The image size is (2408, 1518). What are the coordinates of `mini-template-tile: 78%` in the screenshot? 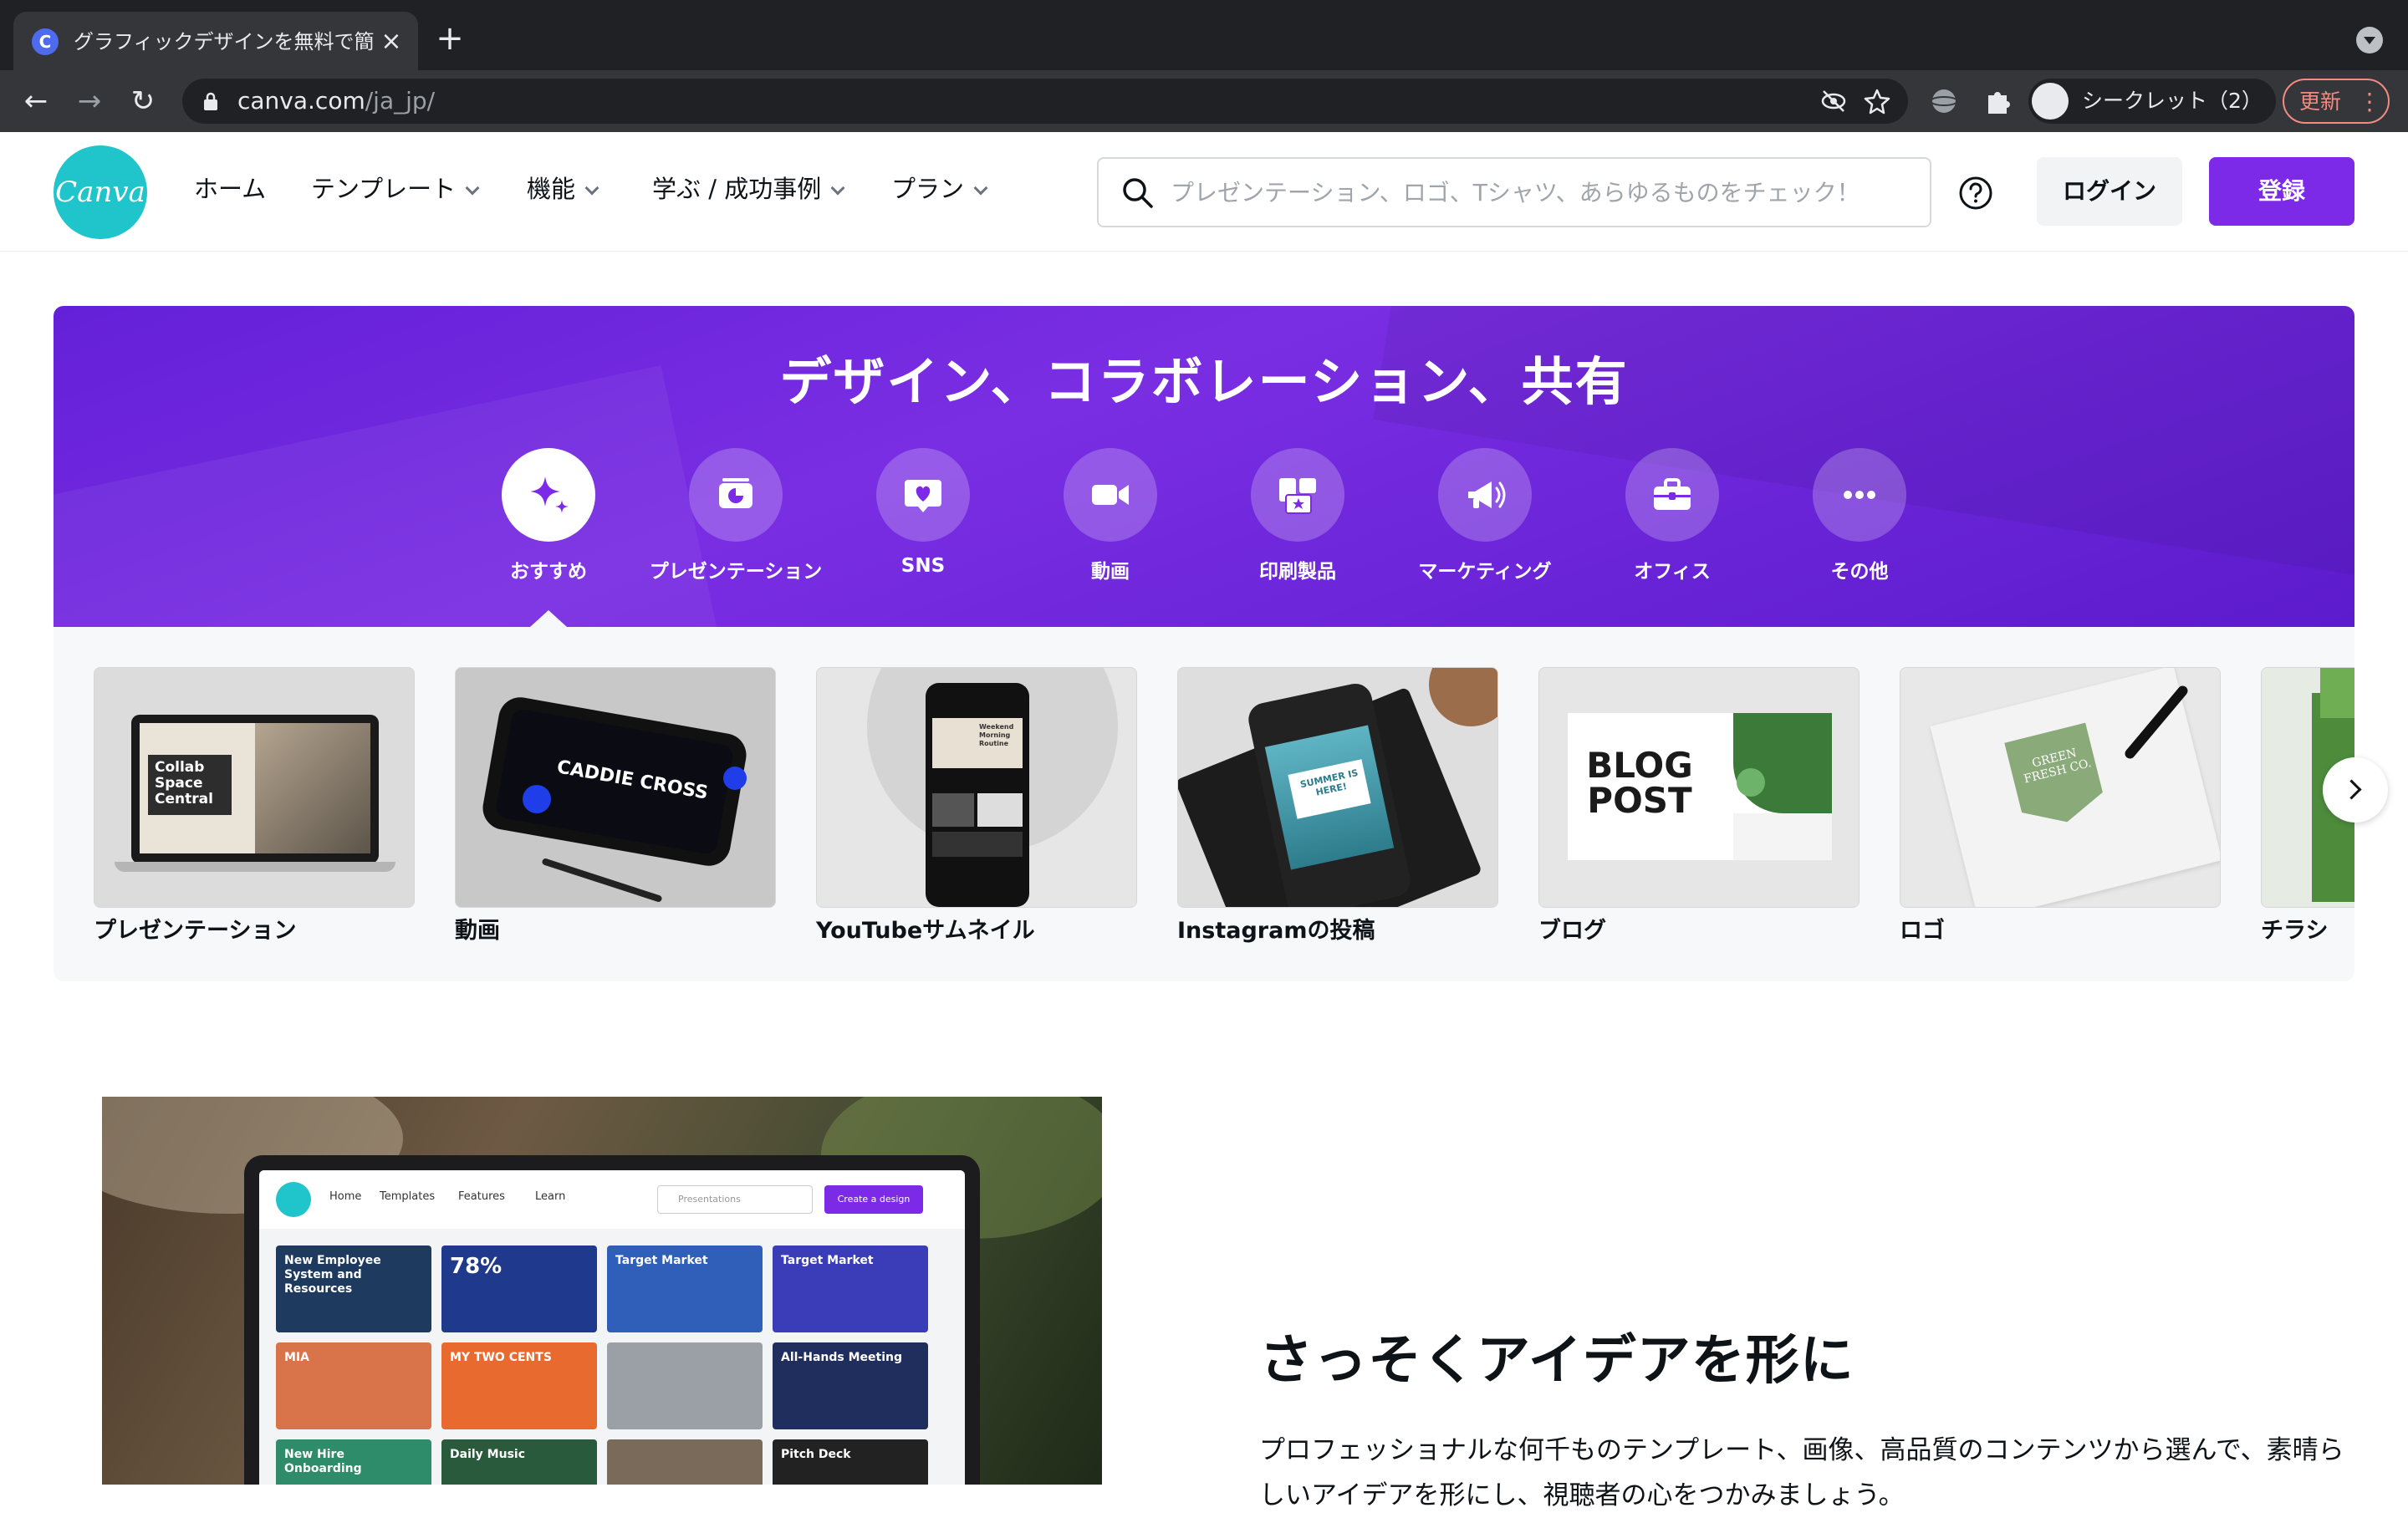 It's located at (519, 1288).